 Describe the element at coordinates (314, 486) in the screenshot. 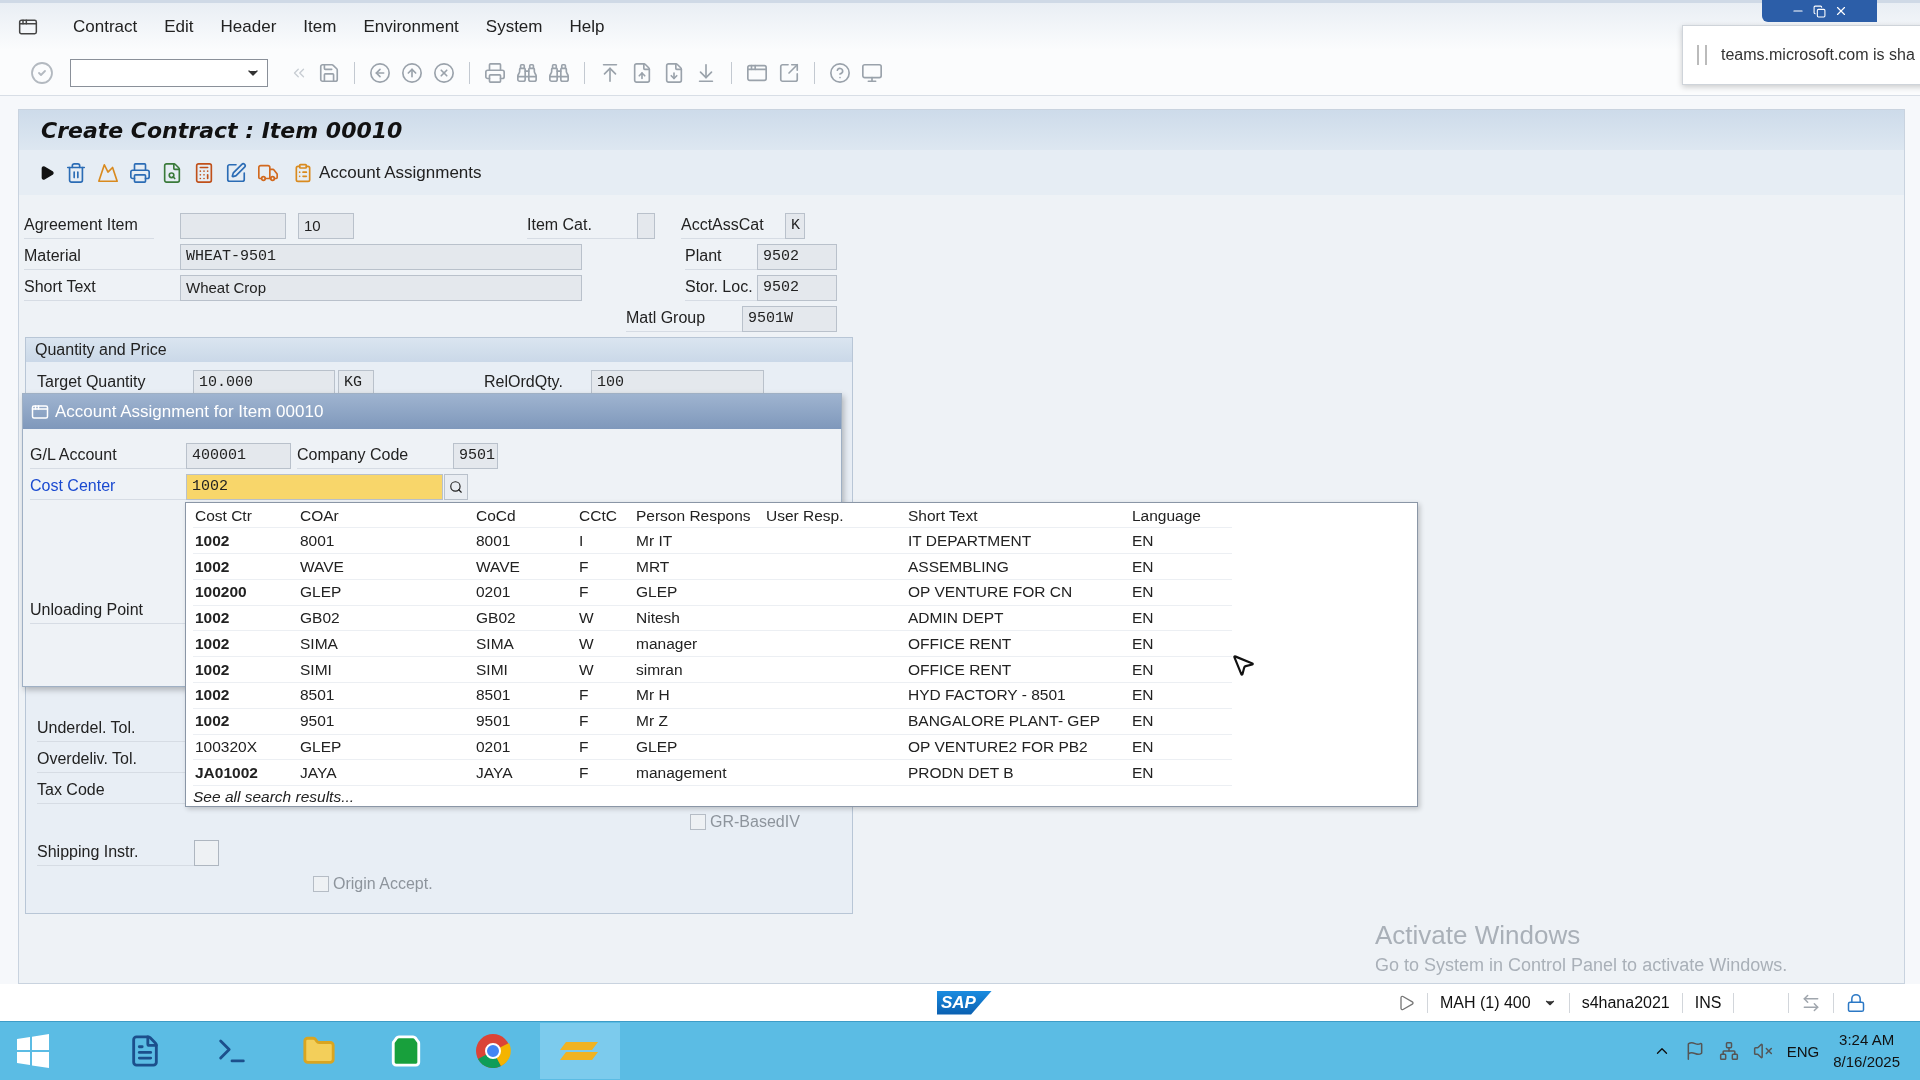

I see `input-field: 1002` at that location.